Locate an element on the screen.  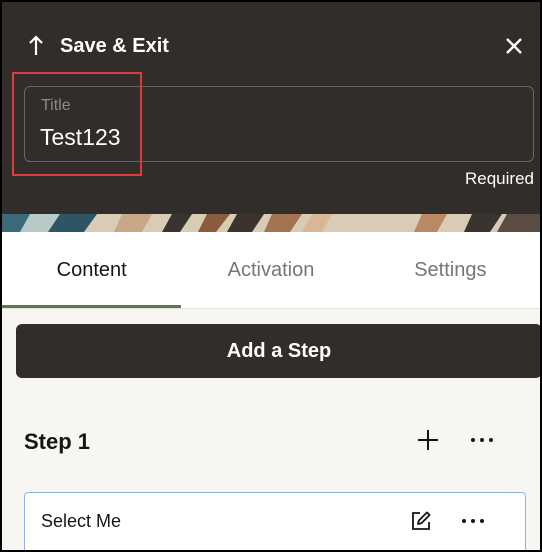
save-exit-button: Save & Exit is located at coordinates (97, 46).